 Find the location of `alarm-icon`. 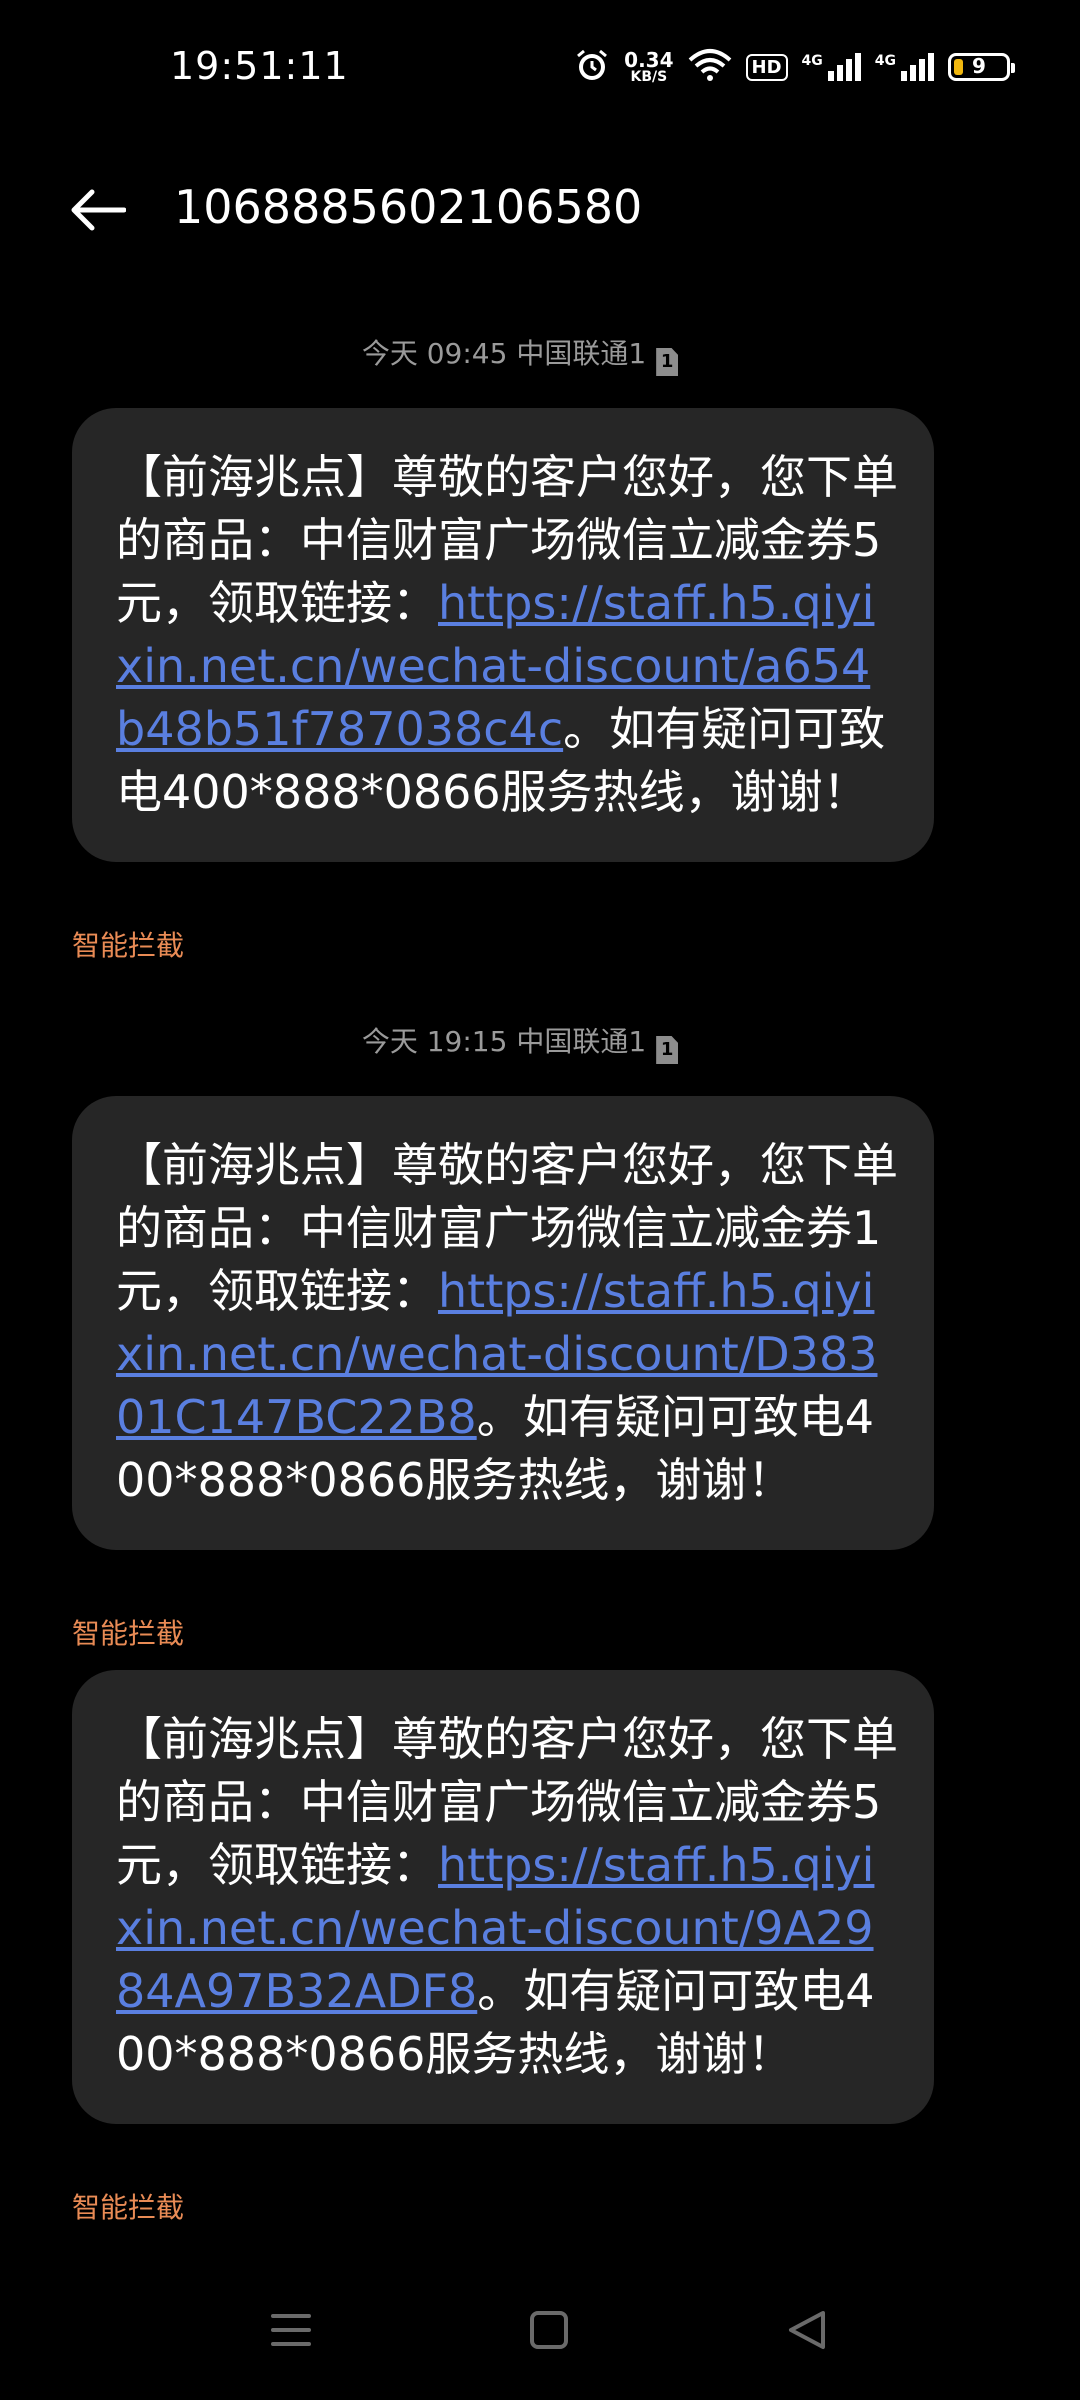

alarm-icon is located at coordinates (592, 67).